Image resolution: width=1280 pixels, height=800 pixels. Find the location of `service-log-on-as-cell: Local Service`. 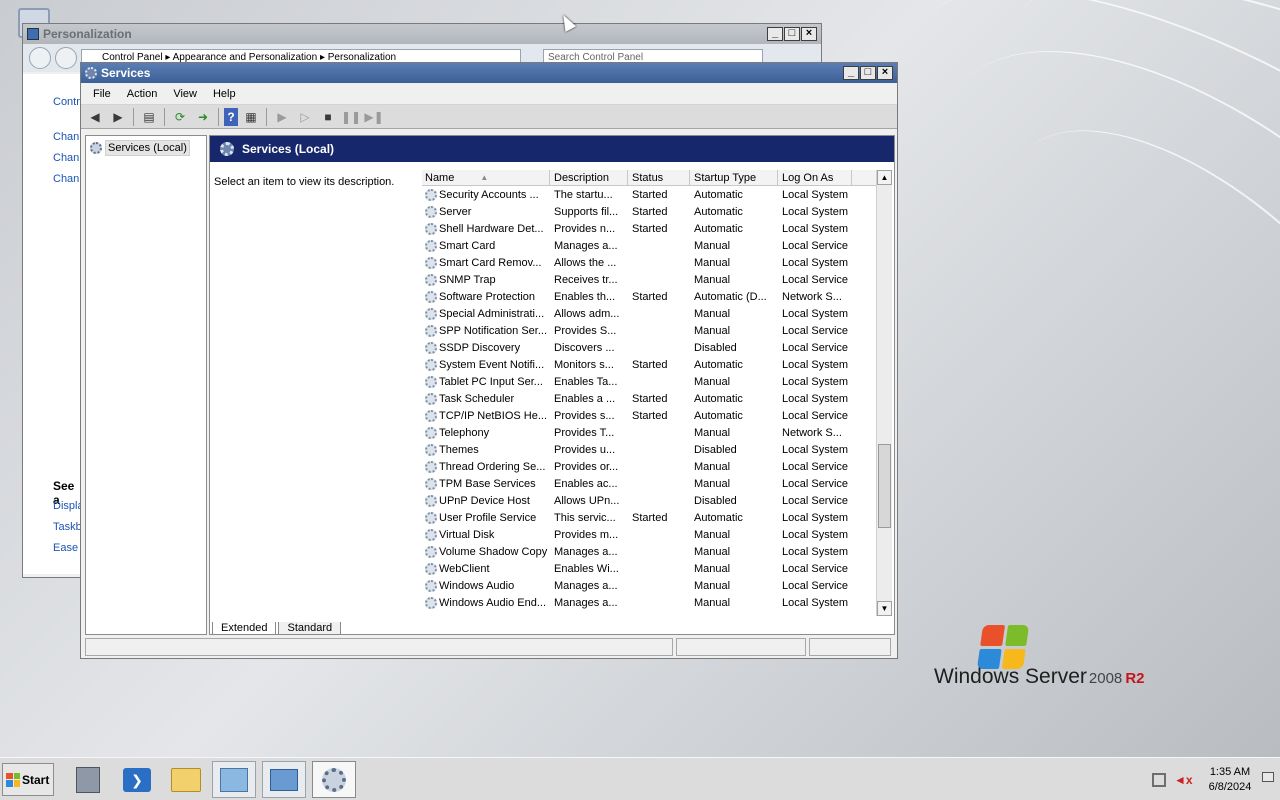

service-log-on-as-cell: Local Service is located at coordinates (815, 483).